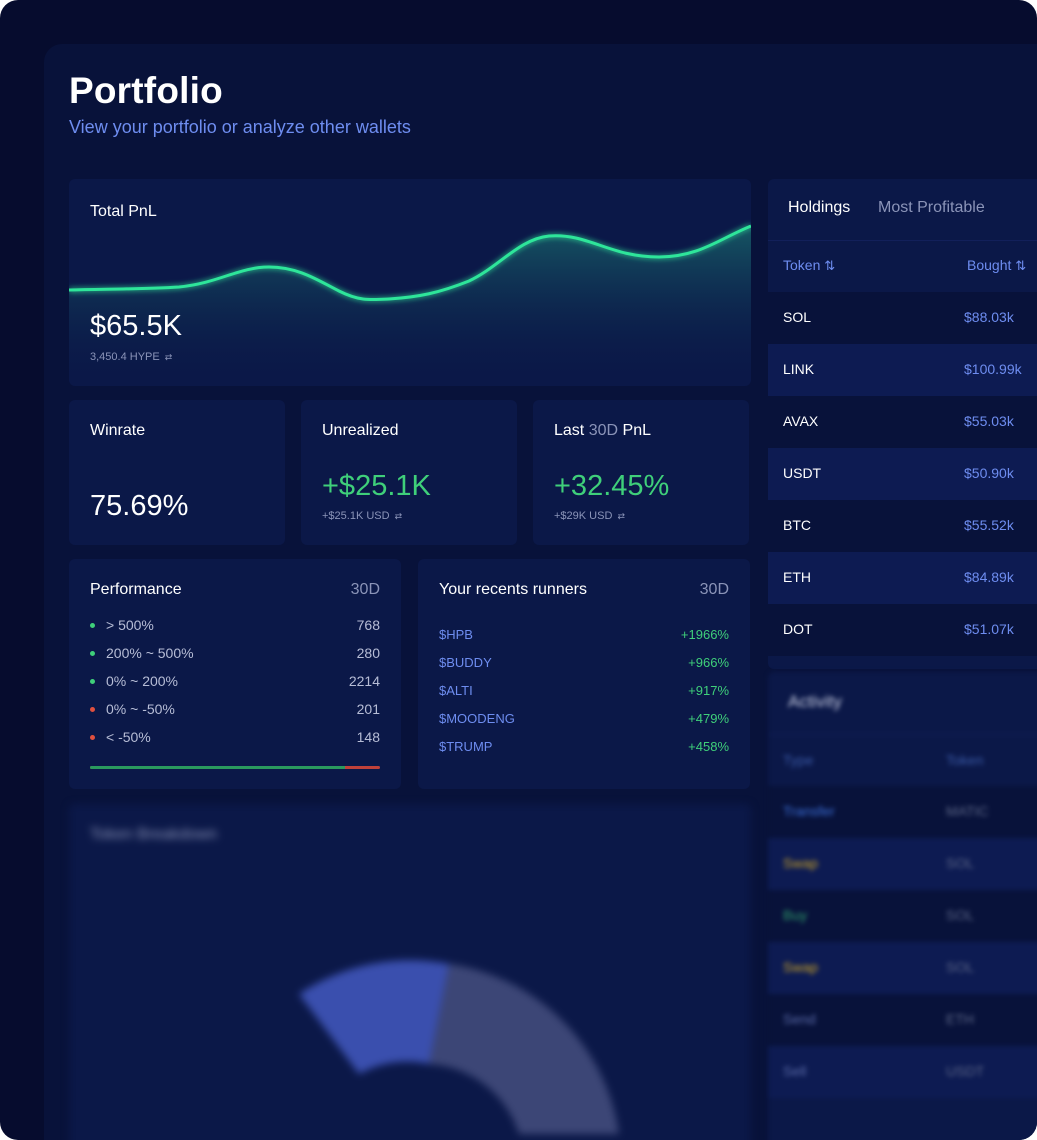 The image size is (1037, 1140). I want to click on activity-row: Sell USDT, so click(902, 1072).